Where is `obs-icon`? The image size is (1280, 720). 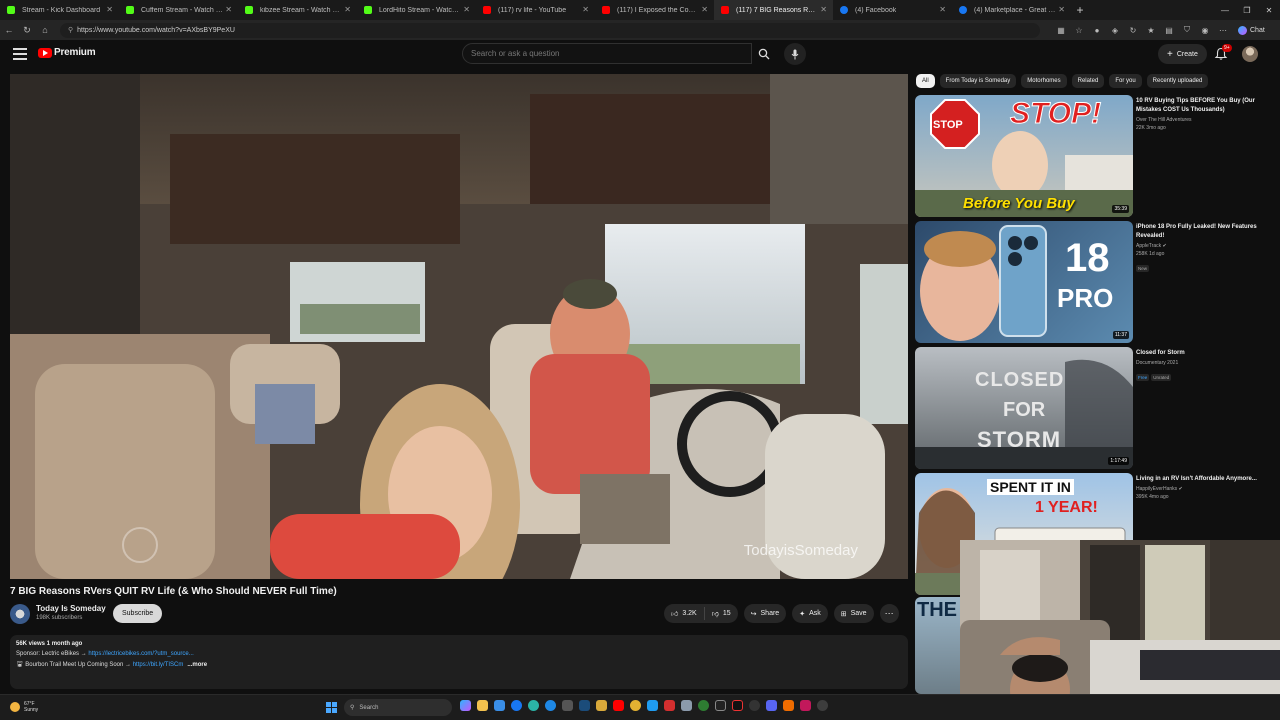
obs-icon is located at coordinates (754, 705).